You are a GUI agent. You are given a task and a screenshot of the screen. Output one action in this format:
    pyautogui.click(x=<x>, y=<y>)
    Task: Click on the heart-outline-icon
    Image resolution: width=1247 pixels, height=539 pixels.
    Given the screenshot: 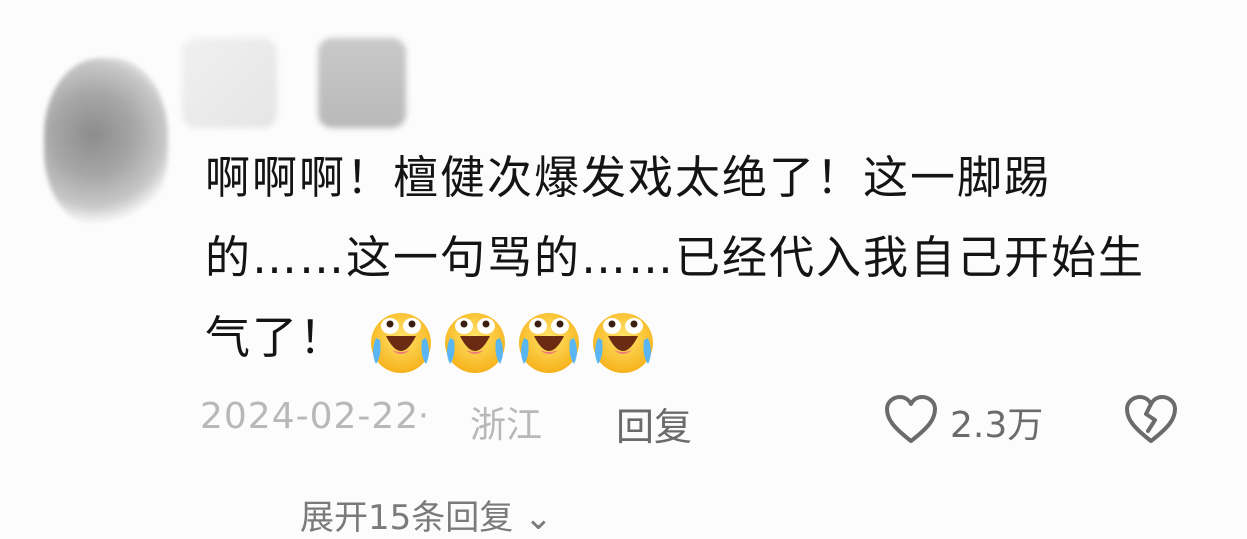 What is the action you would take?
    pyautogui.click(x=911, y=419)
    